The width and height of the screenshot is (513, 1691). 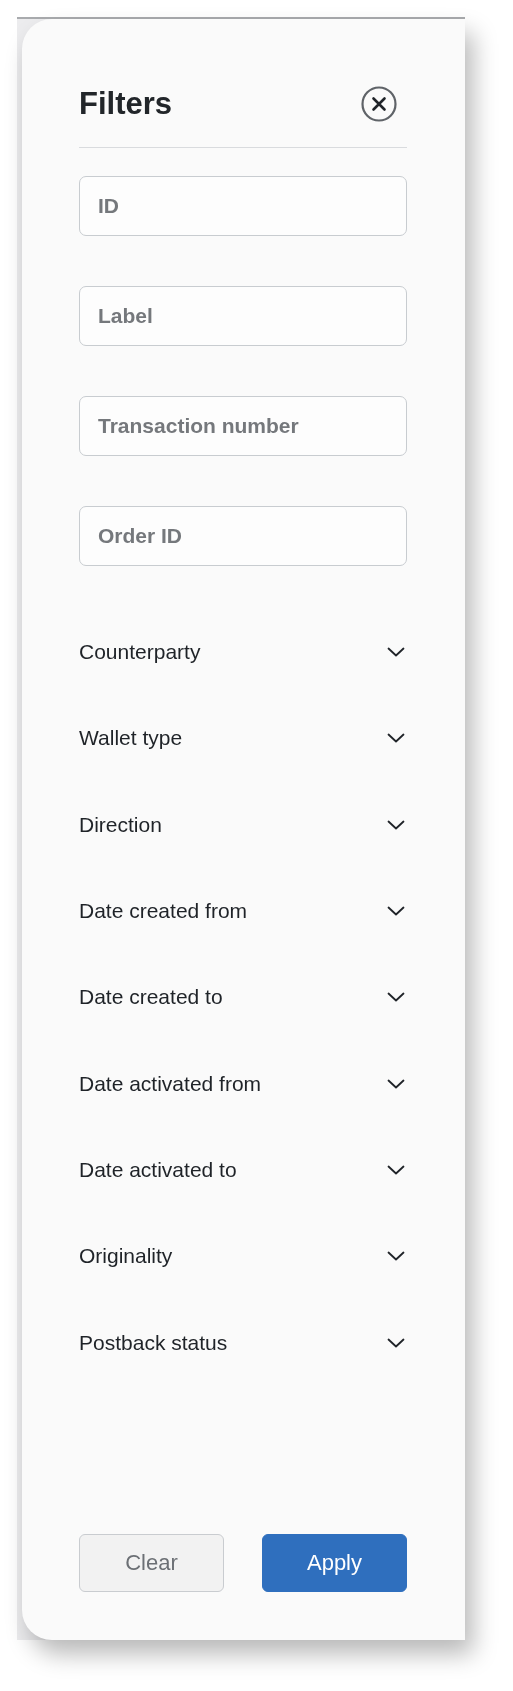 I want to click on panel-title: Filters, so click(x=126, y=104).